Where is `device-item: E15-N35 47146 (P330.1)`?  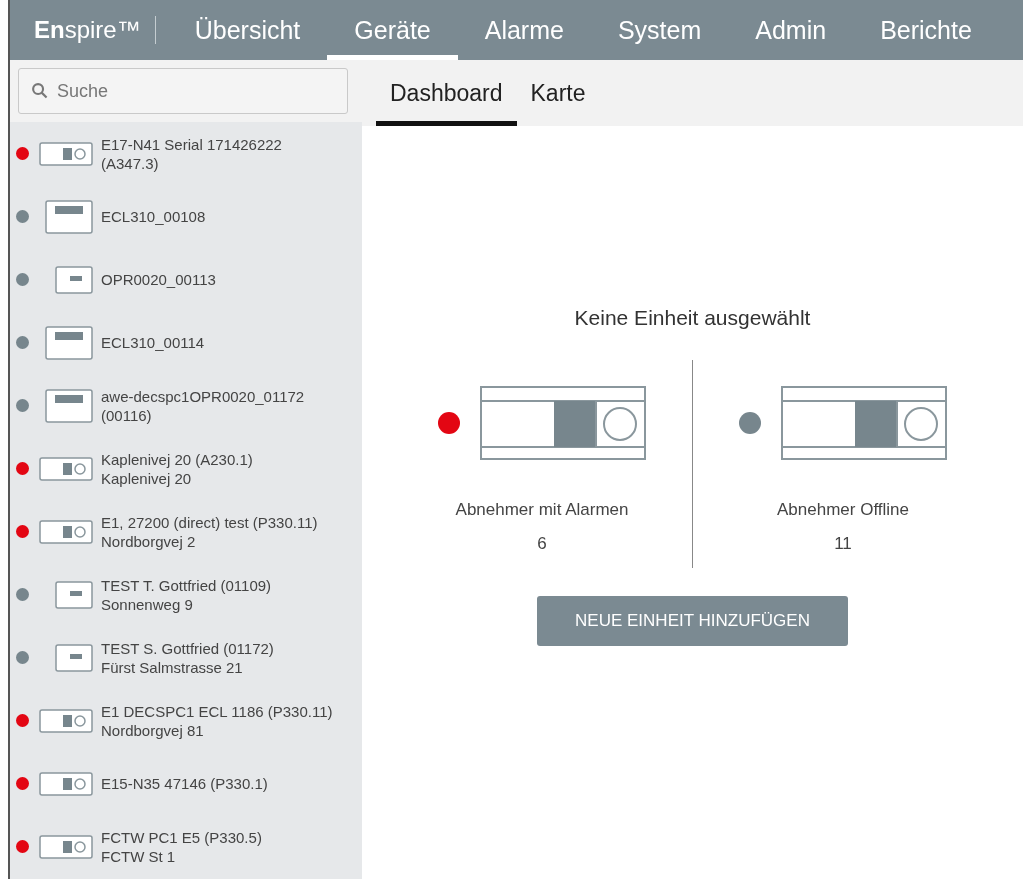 device-item: E15-N35 47146 (P330.1) is located at coordinates (186, 783).